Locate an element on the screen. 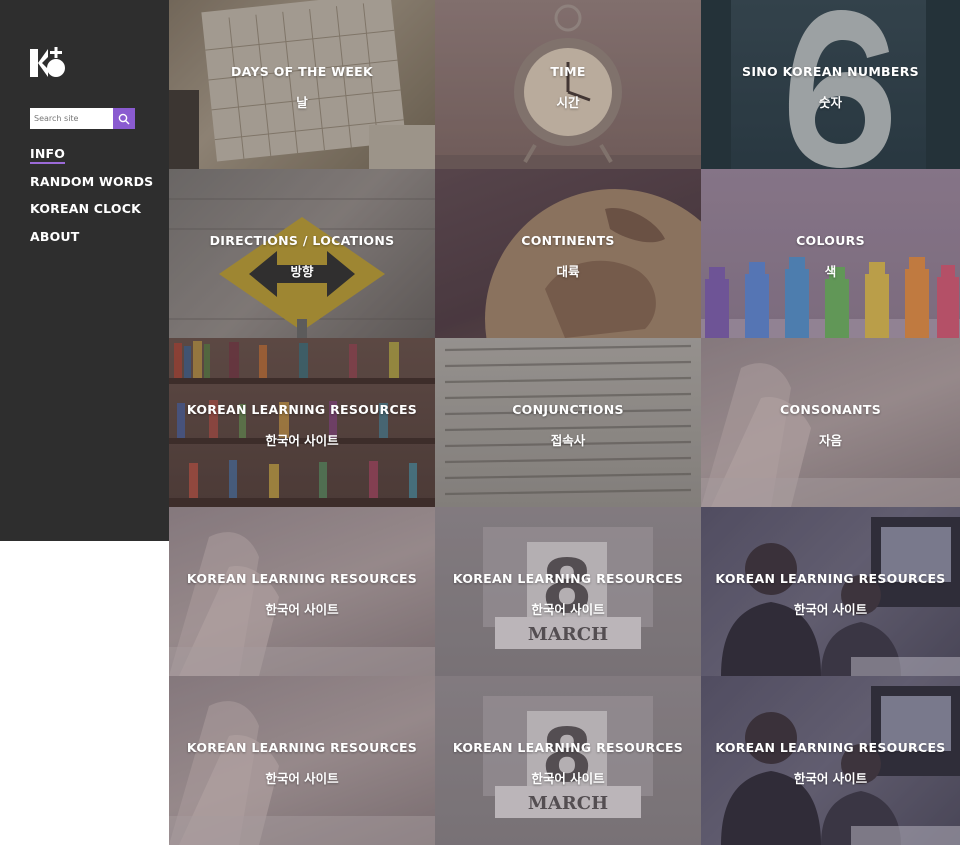 The width and height of the screenshot is (960, 845). tile-title: TIME is located at coordinates (568, 71).